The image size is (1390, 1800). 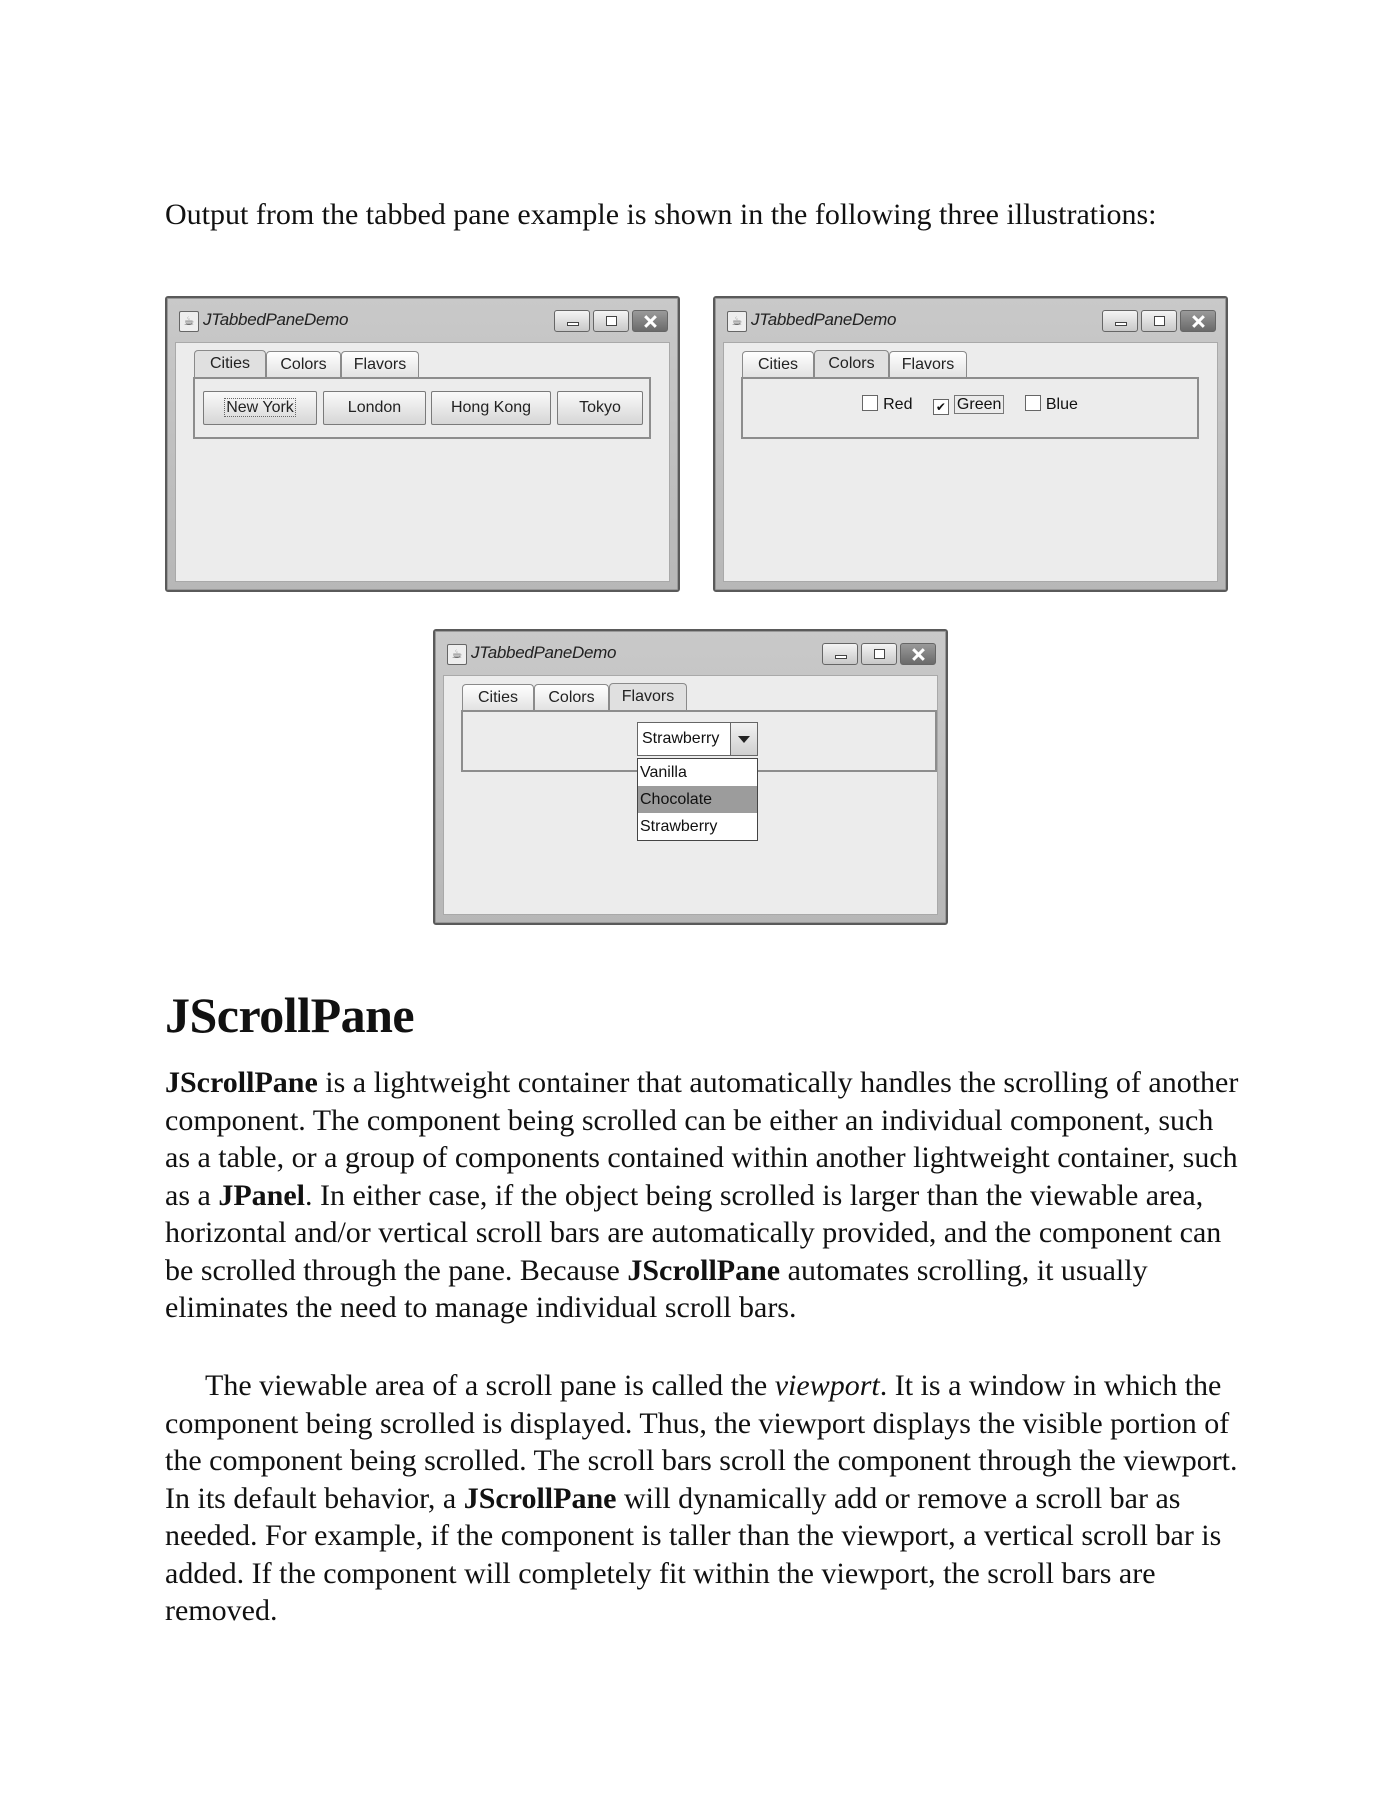 I want to click on term-jpanel: JPanel, so click(x=261, y=1195).